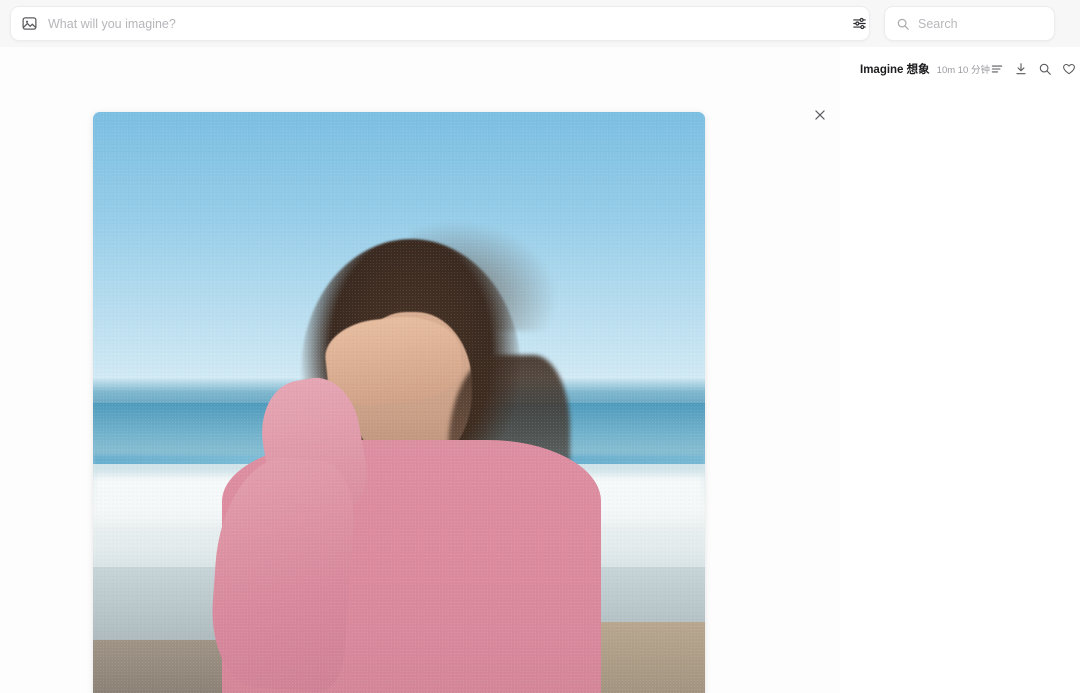 The height and width of the screenshot is (693, 1080). Describe the element at coordinates (998, 23) in the screenshot. I see `search-input` at that location.